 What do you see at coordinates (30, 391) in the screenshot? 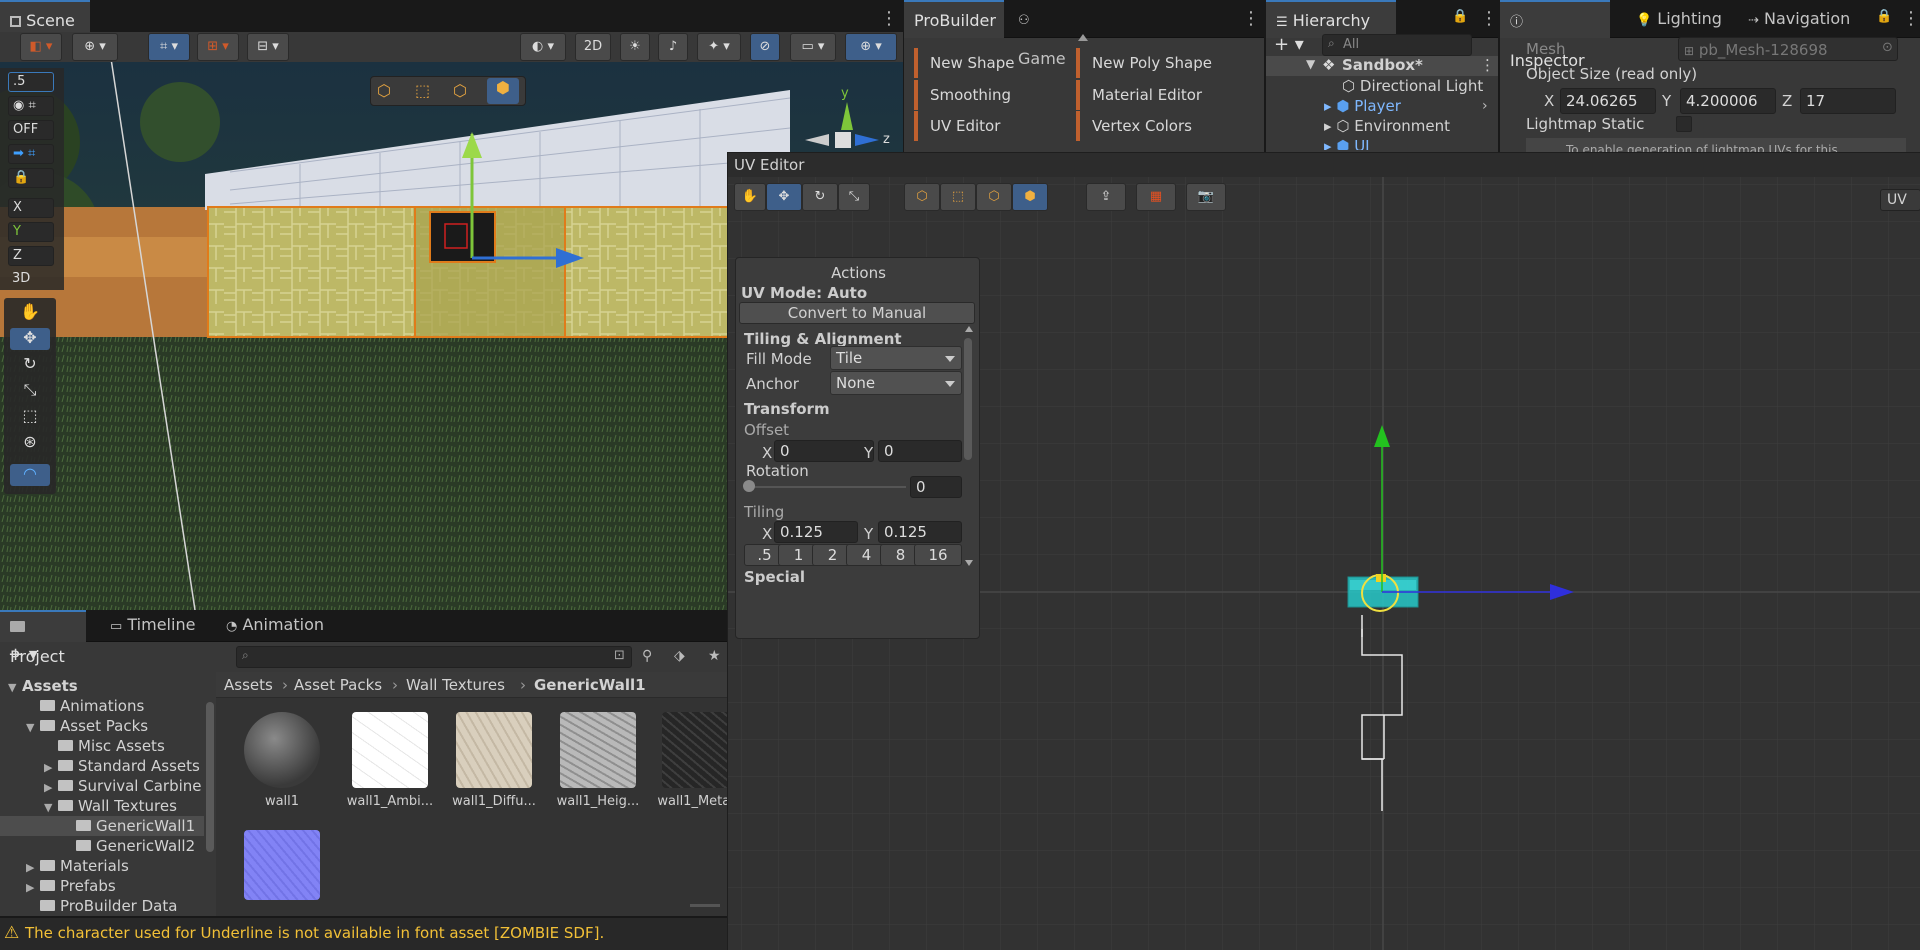
I see `scale-tool-icon: ⤡` at bounding box center [30, 391].